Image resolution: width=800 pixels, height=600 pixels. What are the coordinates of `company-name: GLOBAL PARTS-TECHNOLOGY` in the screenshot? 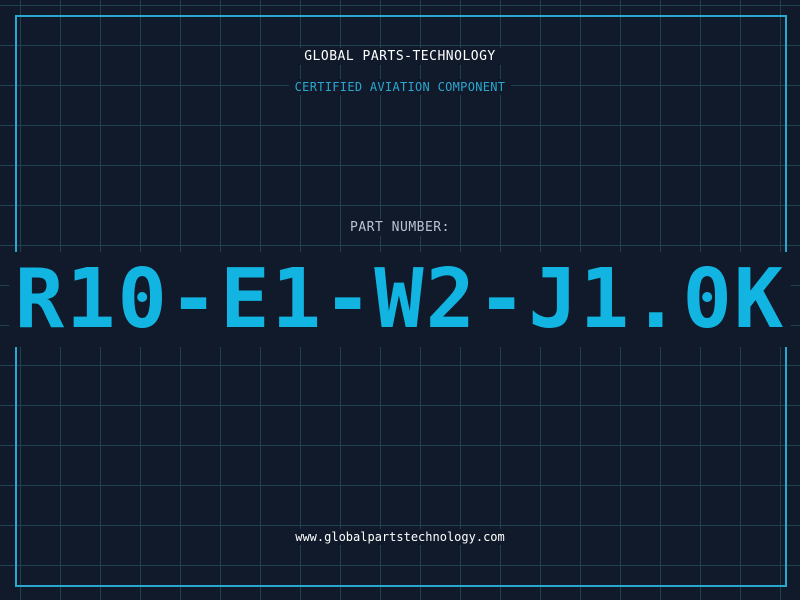 It's located at (400, 56).